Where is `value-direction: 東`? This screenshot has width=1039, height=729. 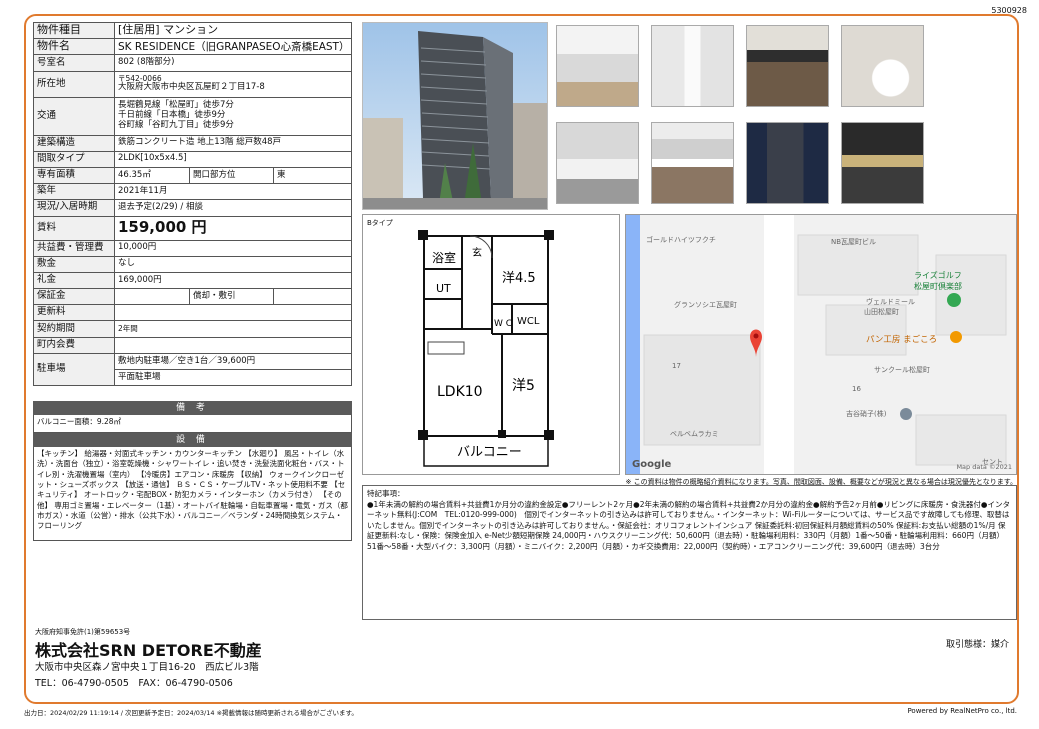
value-direction: 東 is located at coordinates (312, 175).